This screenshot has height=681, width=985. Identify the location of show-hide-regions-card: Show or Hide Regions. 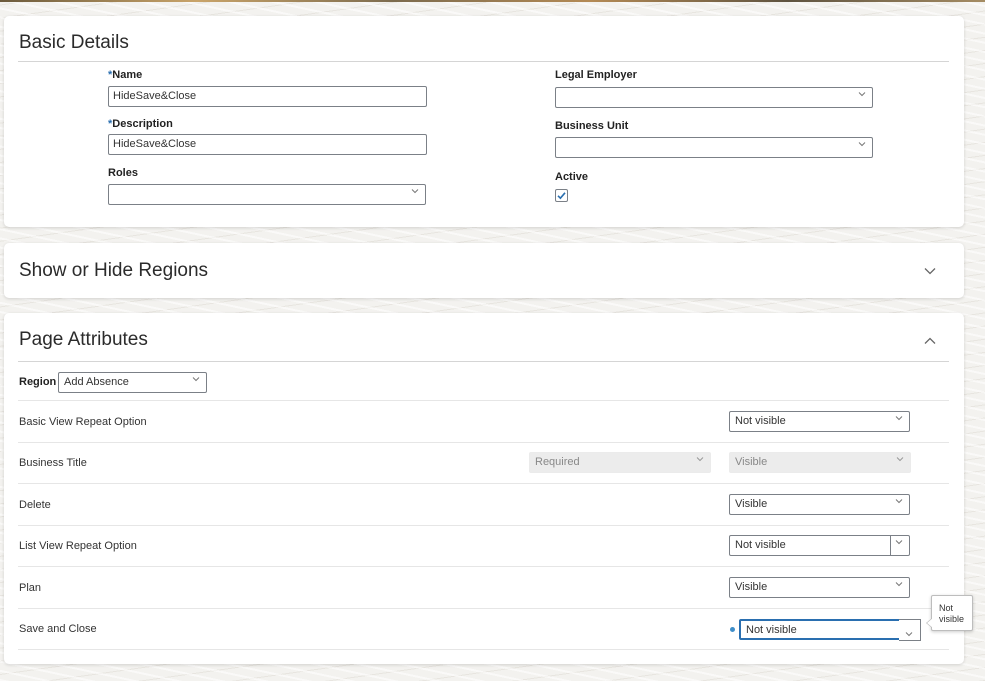
(484, 270).